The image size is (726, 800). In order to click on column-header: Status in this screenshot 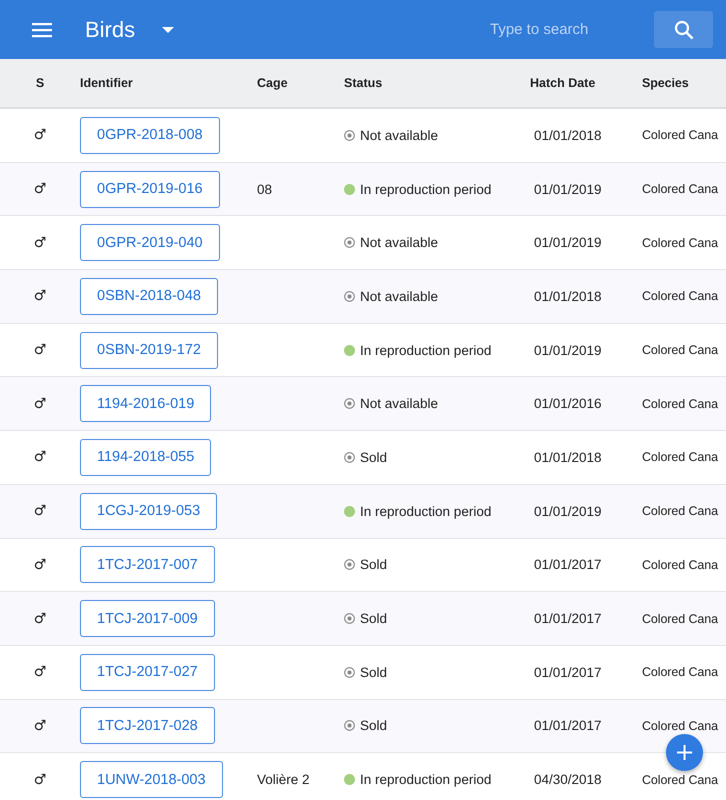, I will do `click(437, 83)`.